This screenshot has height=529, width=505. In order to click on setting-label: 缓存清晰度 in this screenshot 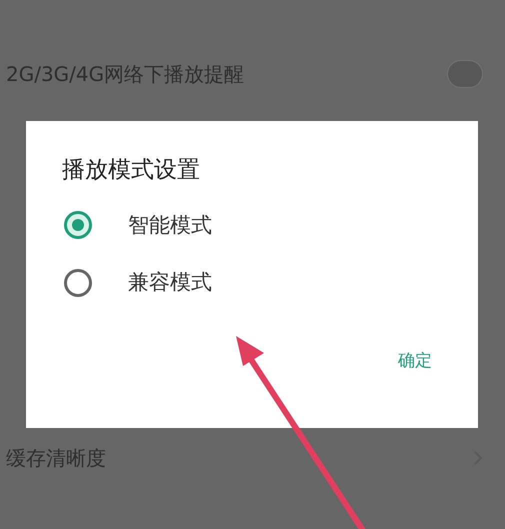, I will do `click(56, 458)`.